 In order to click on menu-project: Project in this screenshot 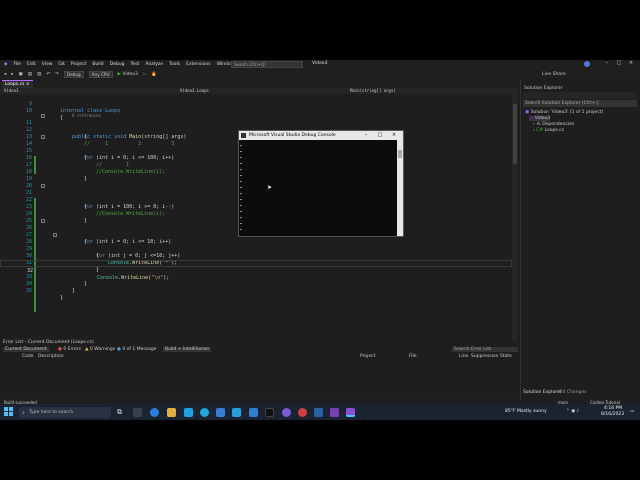, I will do `click(78, 64)`.